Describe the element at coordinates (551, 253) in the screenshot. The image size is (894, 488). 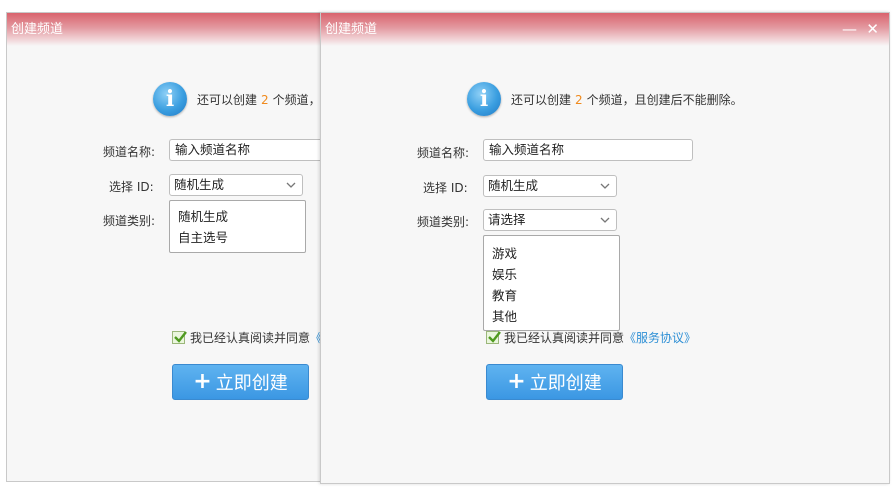
I see `option-game: 游戏` at that location.